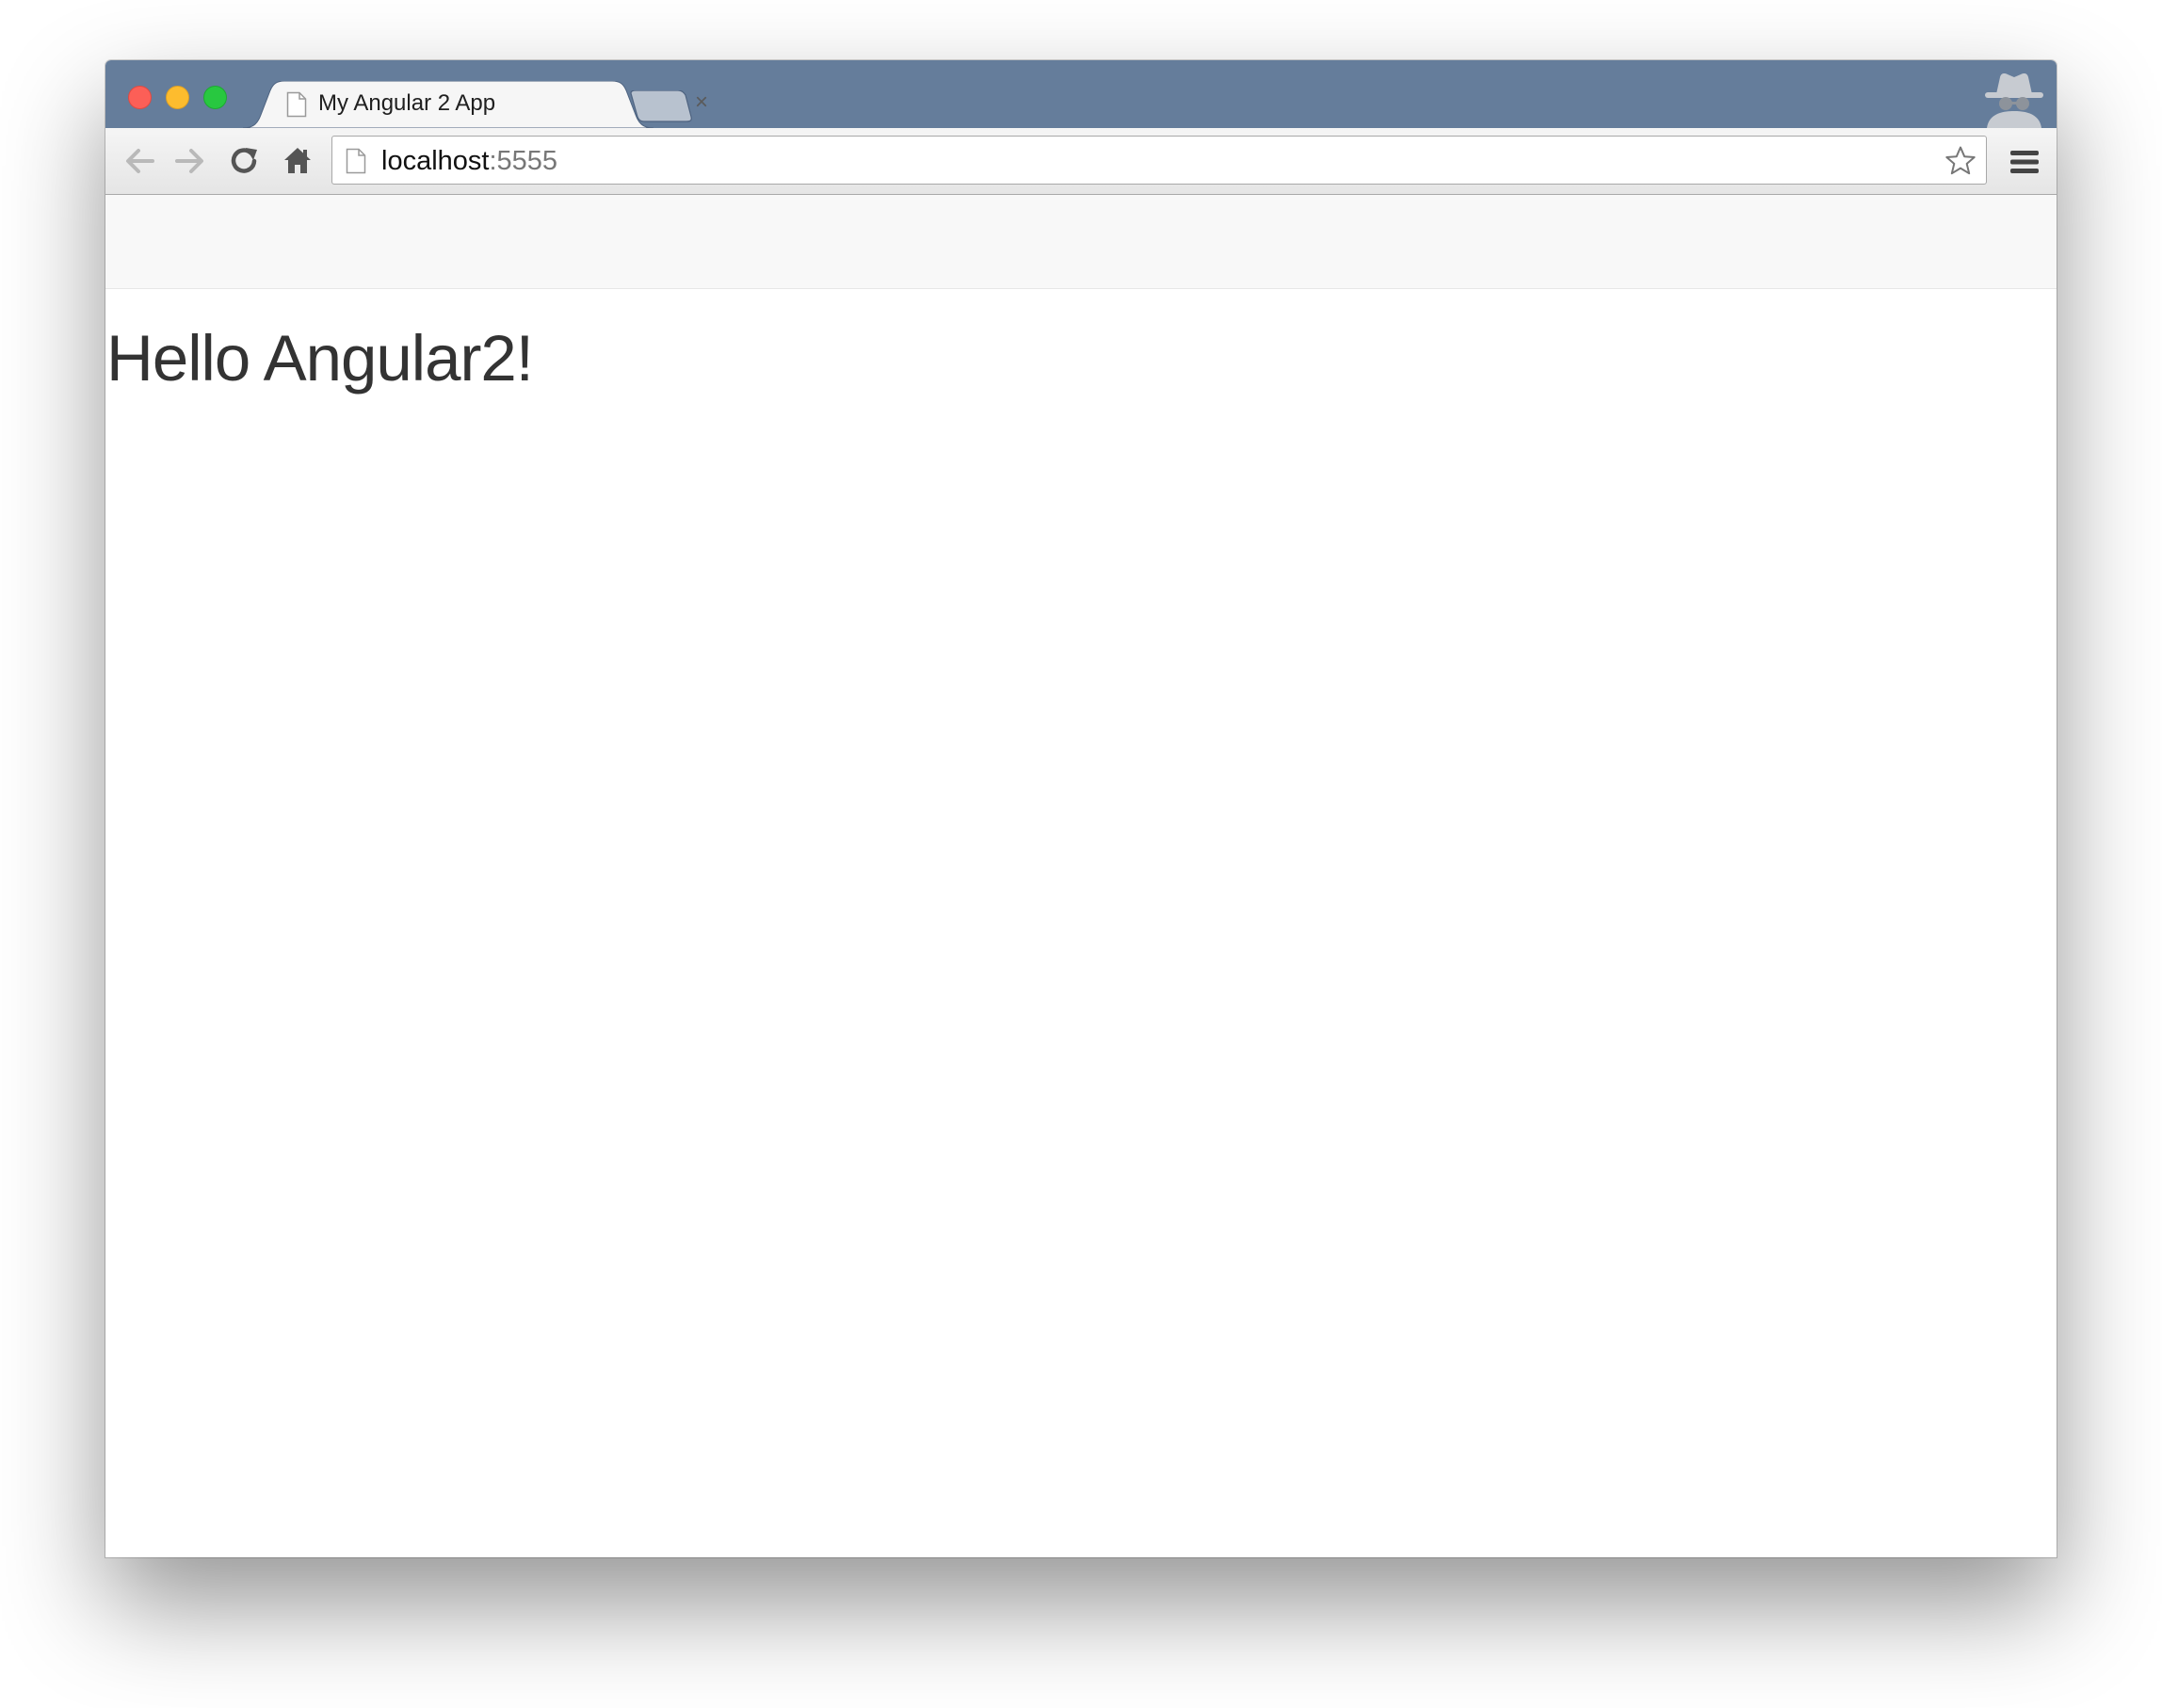 The width and height of the screenshot is (2162, 1708). I want to click on back-button, so click(139, 161).